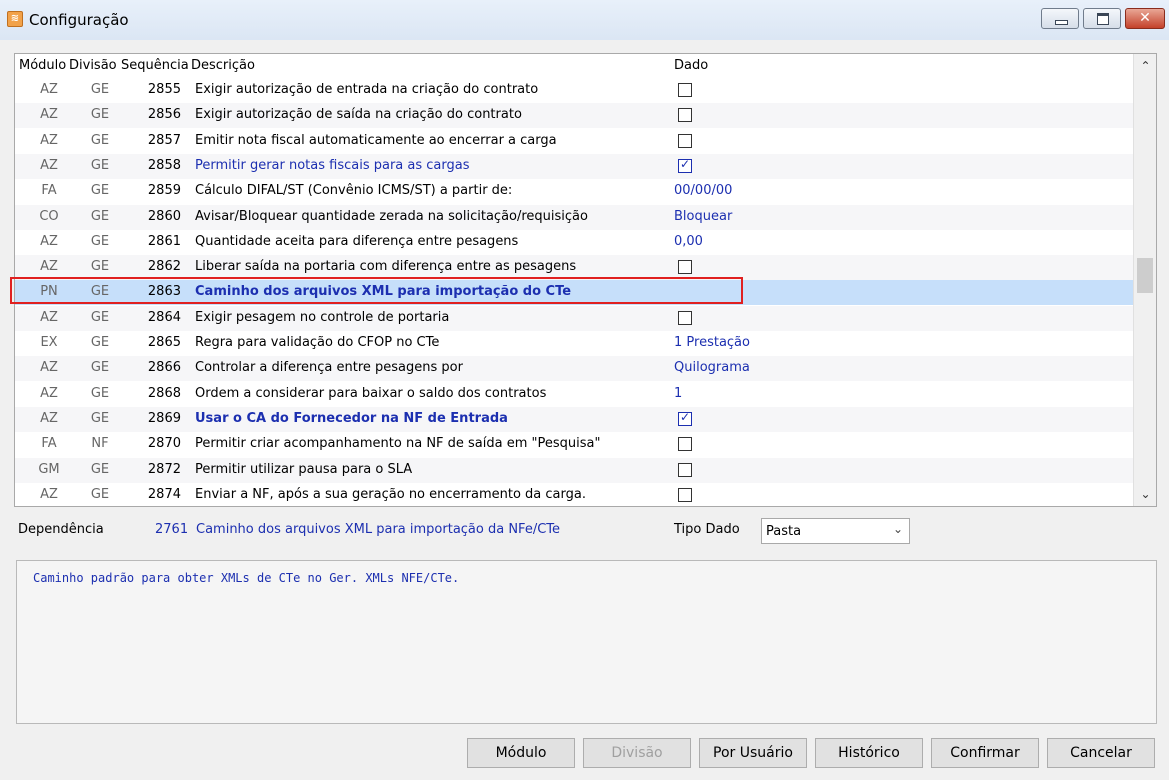 This screenshot has width=1169, height=780. Describe the element at coordinates (49, 216) in the screenshot. I see `cell-modulo: CO` at that location.